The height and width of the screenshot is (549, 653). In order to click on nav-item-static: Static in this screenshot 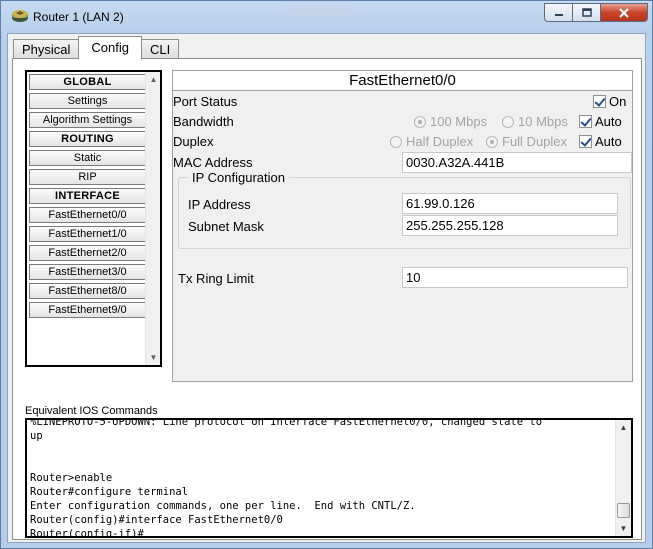, I will do `click(87, 158)`.